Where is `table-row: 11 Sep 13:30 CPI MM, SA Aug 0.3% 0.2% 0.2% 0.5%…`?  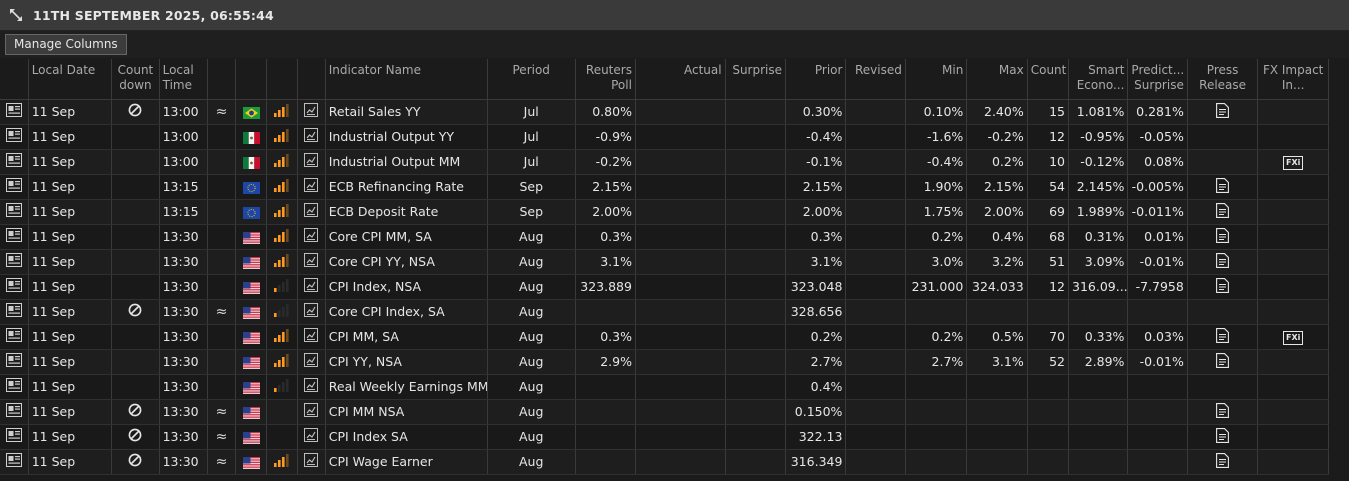 table-row: 11 Sep 13:30 CPI MM, SA Aug 0.3% 0.2% 0.2% 0.5%… is located at coordinates (664, 337).